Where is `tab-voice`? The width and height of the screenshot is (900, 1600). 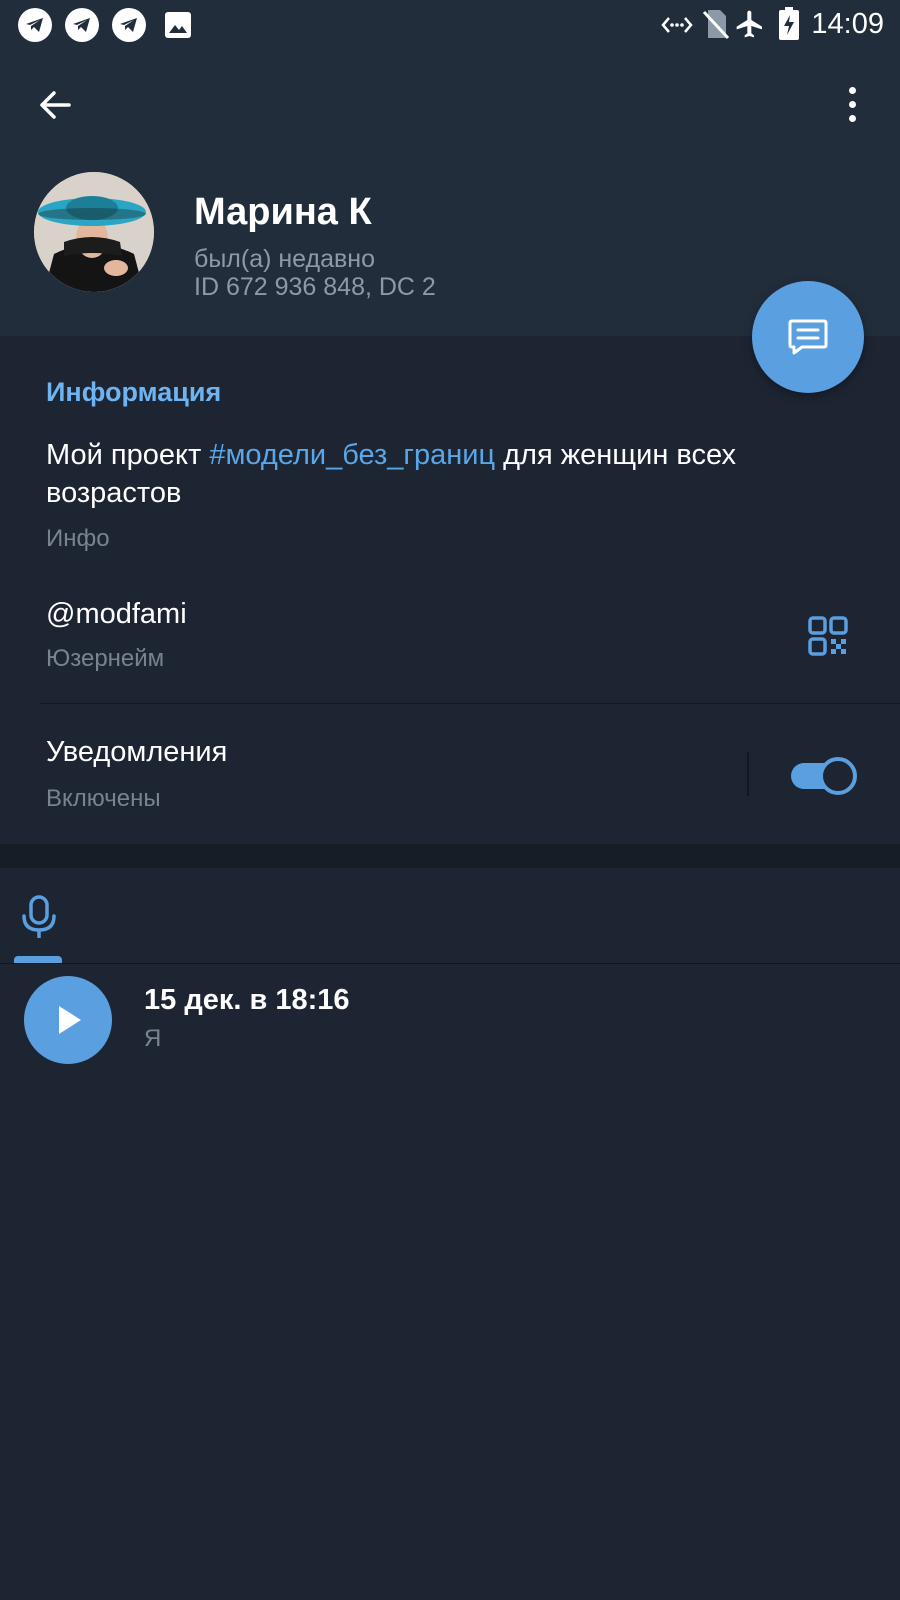 tab-voice is located at coordinates (39, 917).